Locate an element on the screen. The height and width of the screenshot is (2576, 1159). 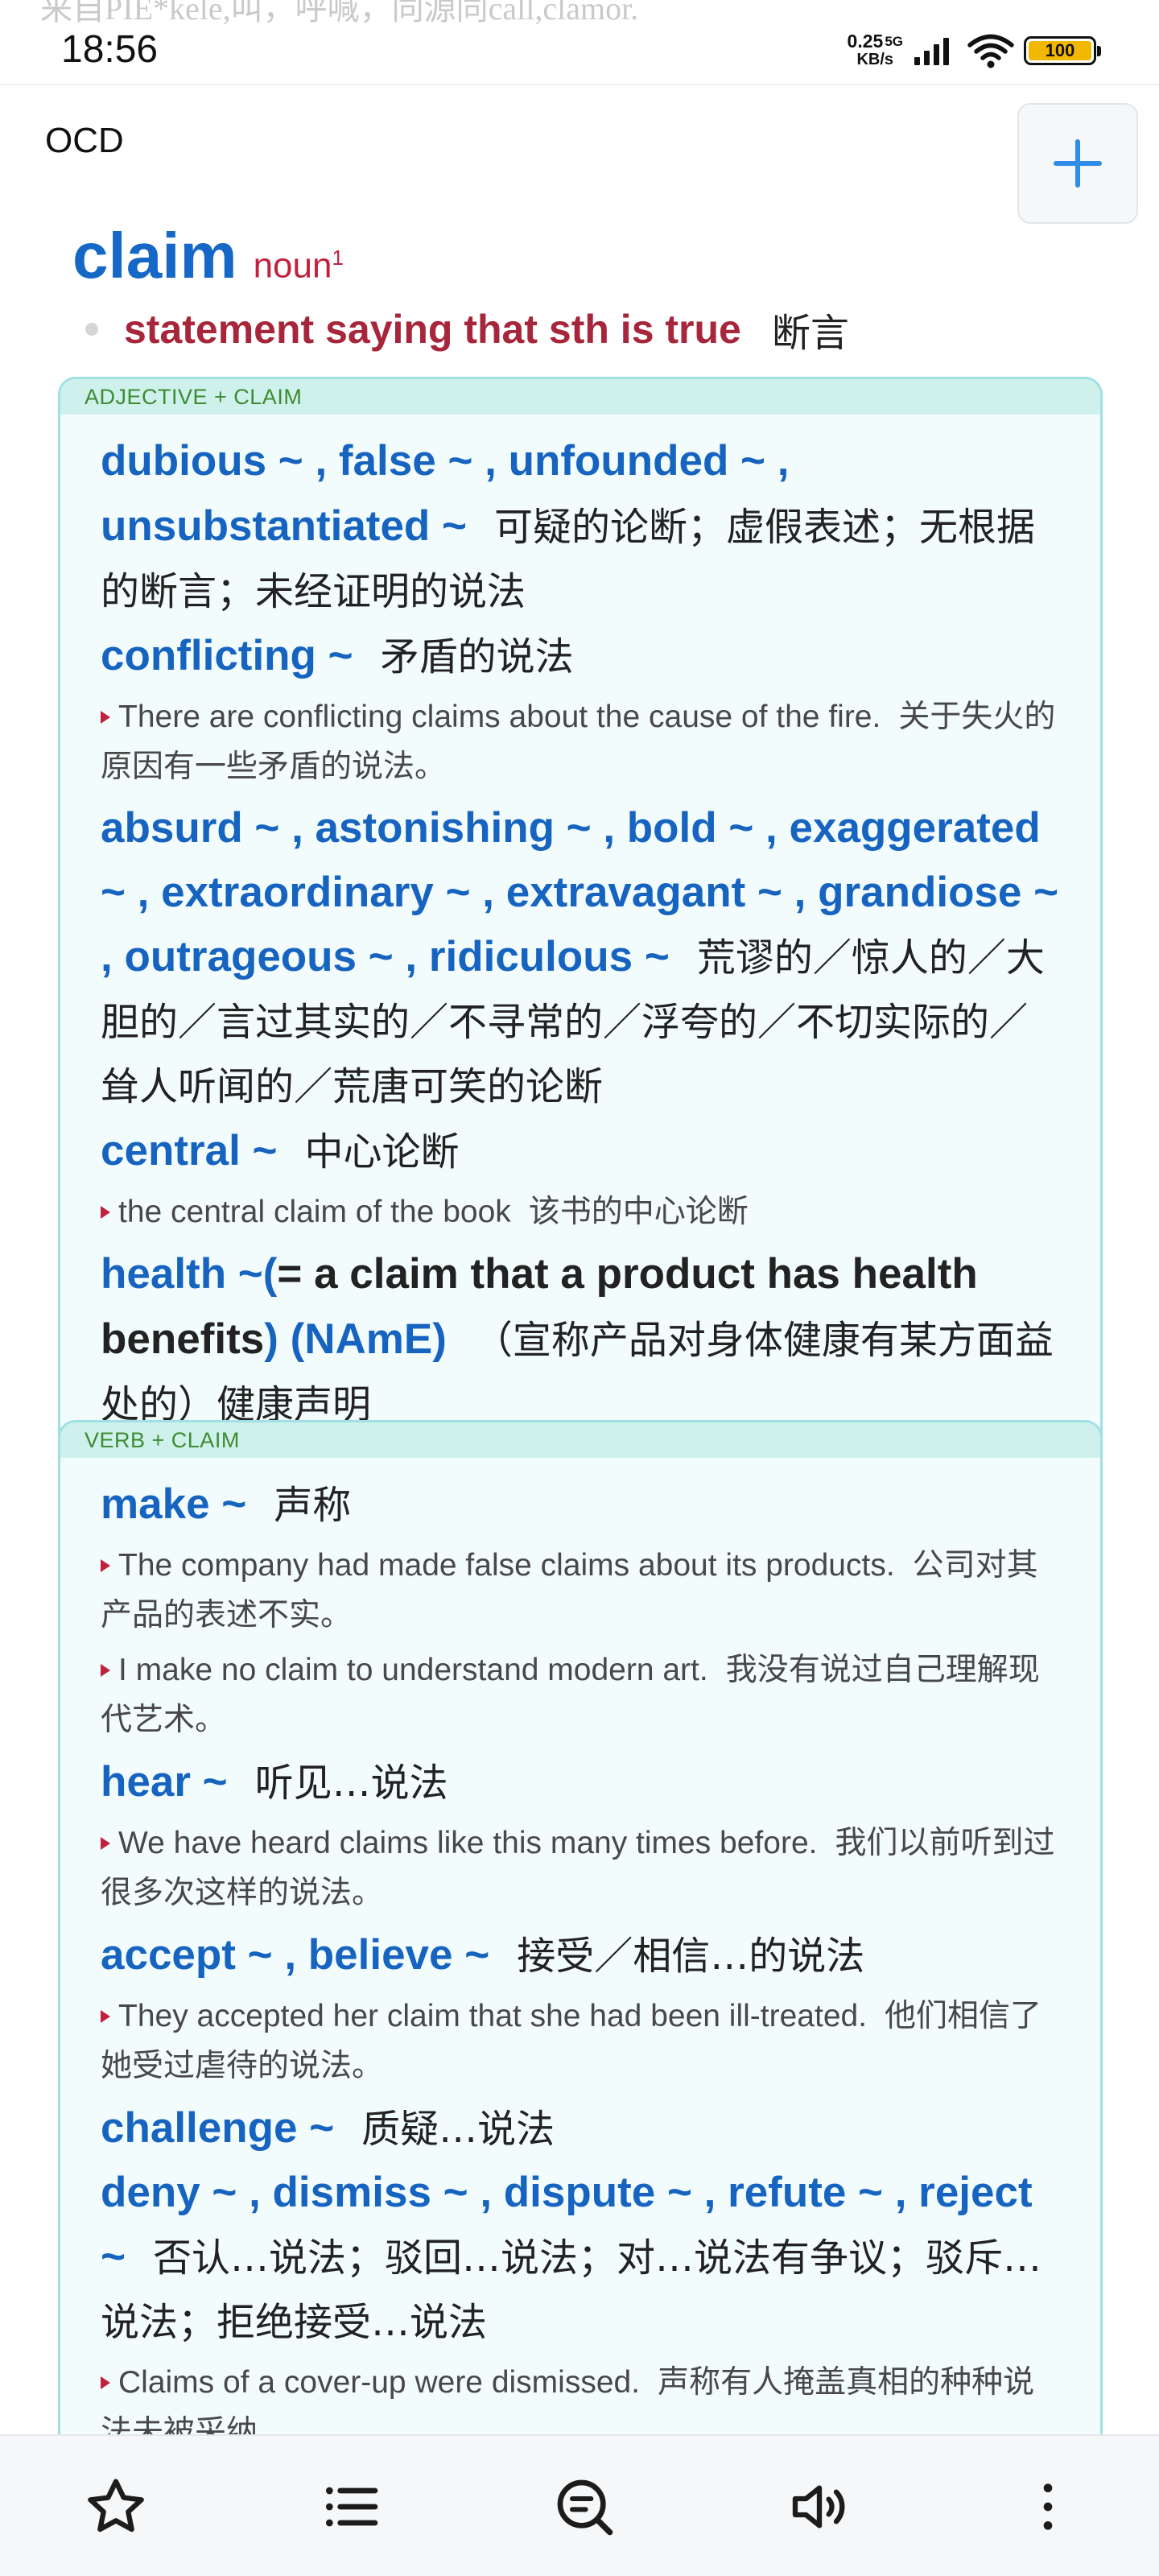
list-icon is located at coordinates (352, 2507).